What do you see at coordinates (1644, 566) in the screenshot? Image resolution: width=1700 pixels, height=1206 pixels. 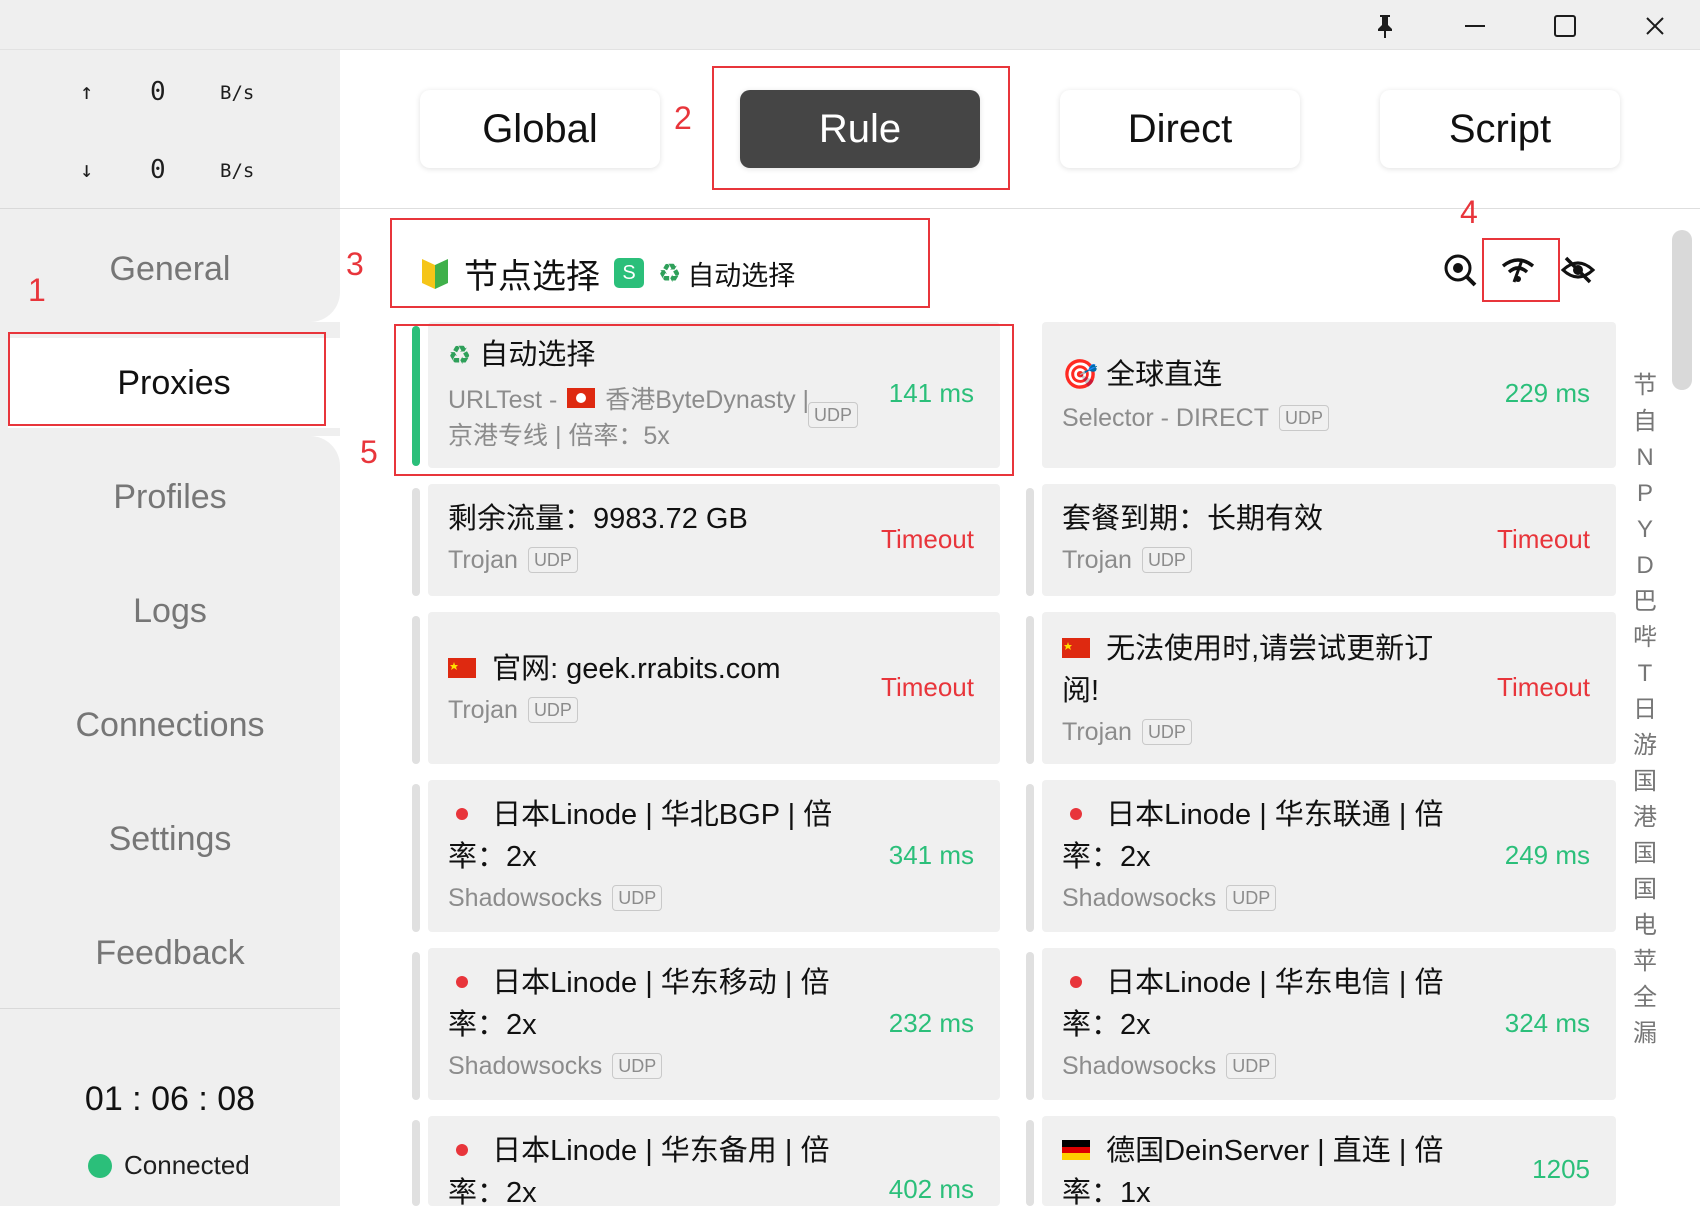 I see `group-index-item: D` at bounding box center [1644, 566].